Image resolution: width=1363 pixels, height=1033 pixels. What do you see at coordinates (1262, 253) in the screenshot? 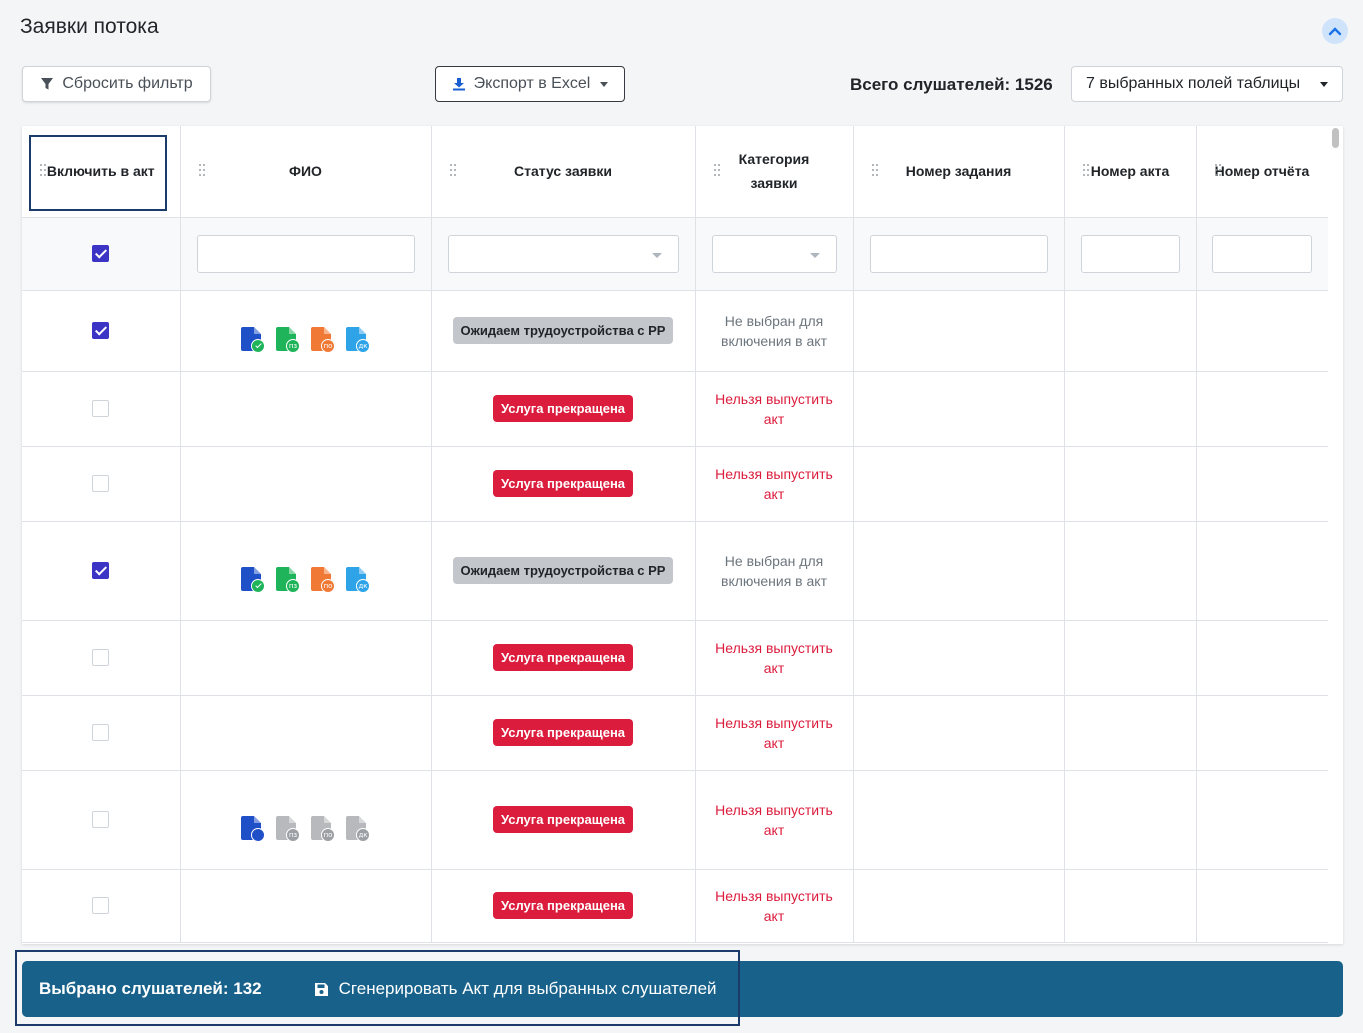
I see `report-number-filter-input` at bounding box center [1262, 253].